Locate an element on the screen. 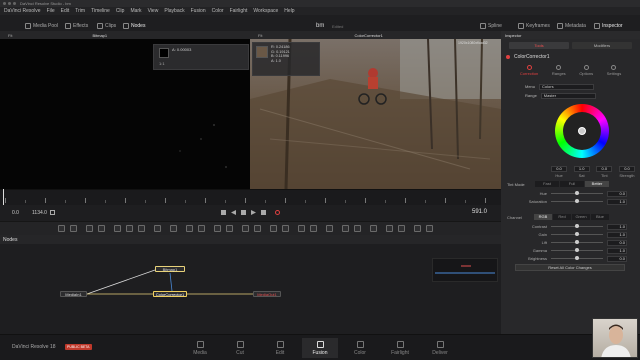  window-controls is located at coordinates (9, 3).